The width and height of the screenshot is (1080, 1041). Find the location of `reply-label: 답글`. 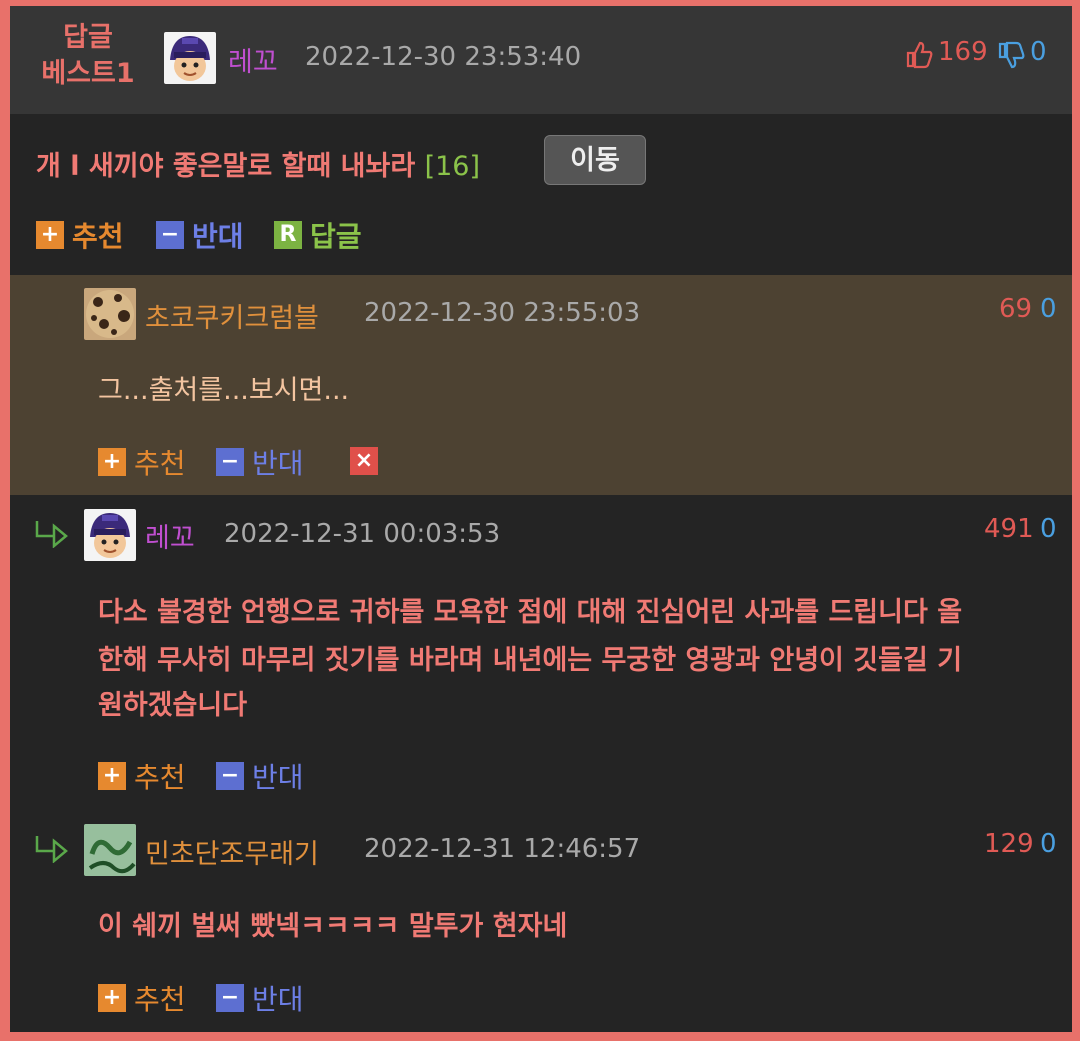

reply-label: 답글 is located at coordinates (336, 236).